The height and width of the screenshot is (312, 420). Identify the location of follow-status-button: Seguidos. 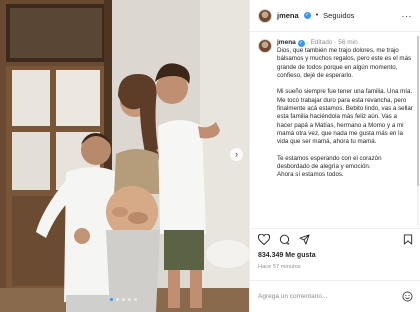
(338, 15).